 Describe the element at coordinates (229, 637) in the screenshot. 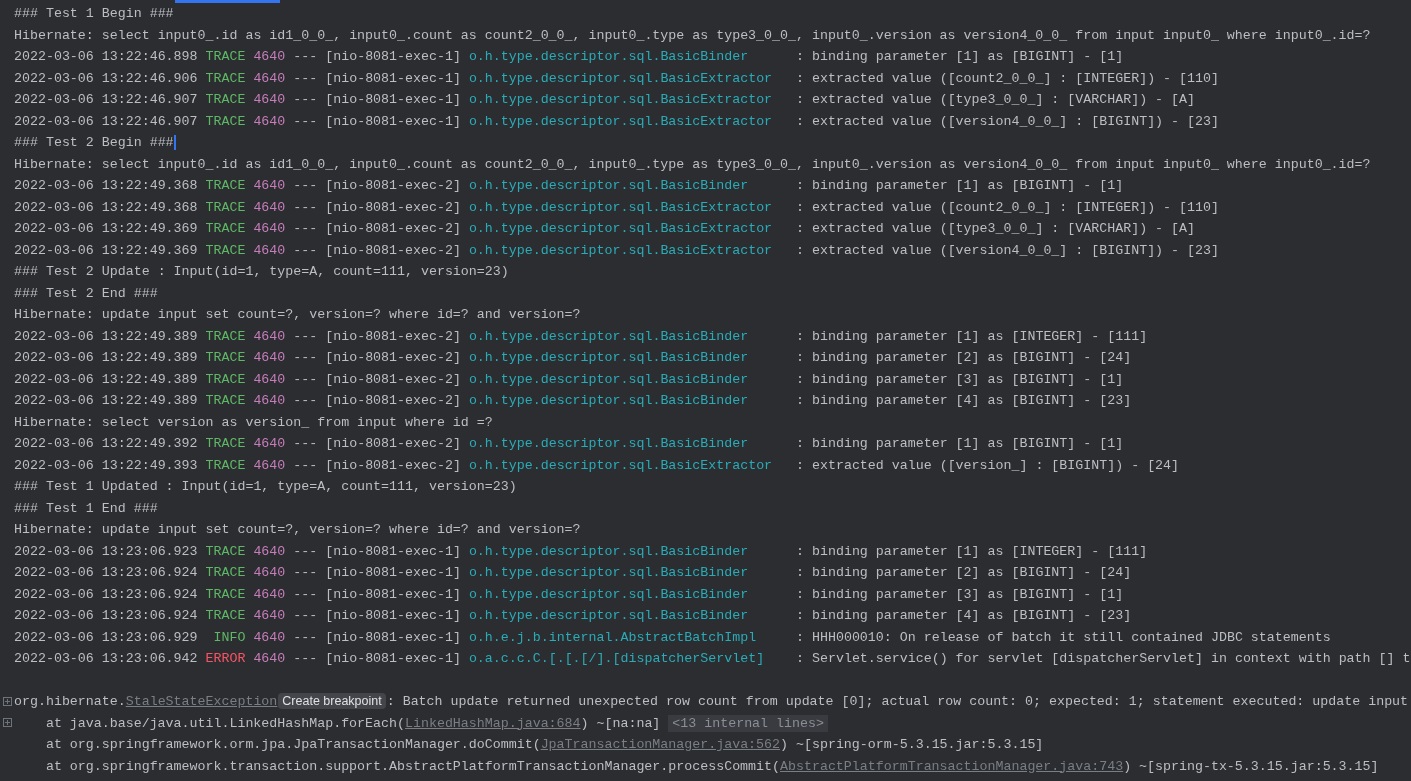

I see `log-level: INFO` at that location.